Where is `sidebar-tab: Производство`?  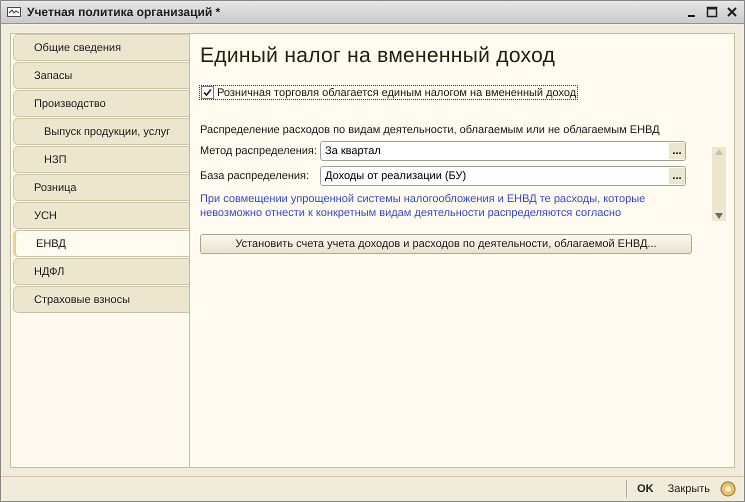
sidebar-tab: Производство is located at coordinates (101, 103).